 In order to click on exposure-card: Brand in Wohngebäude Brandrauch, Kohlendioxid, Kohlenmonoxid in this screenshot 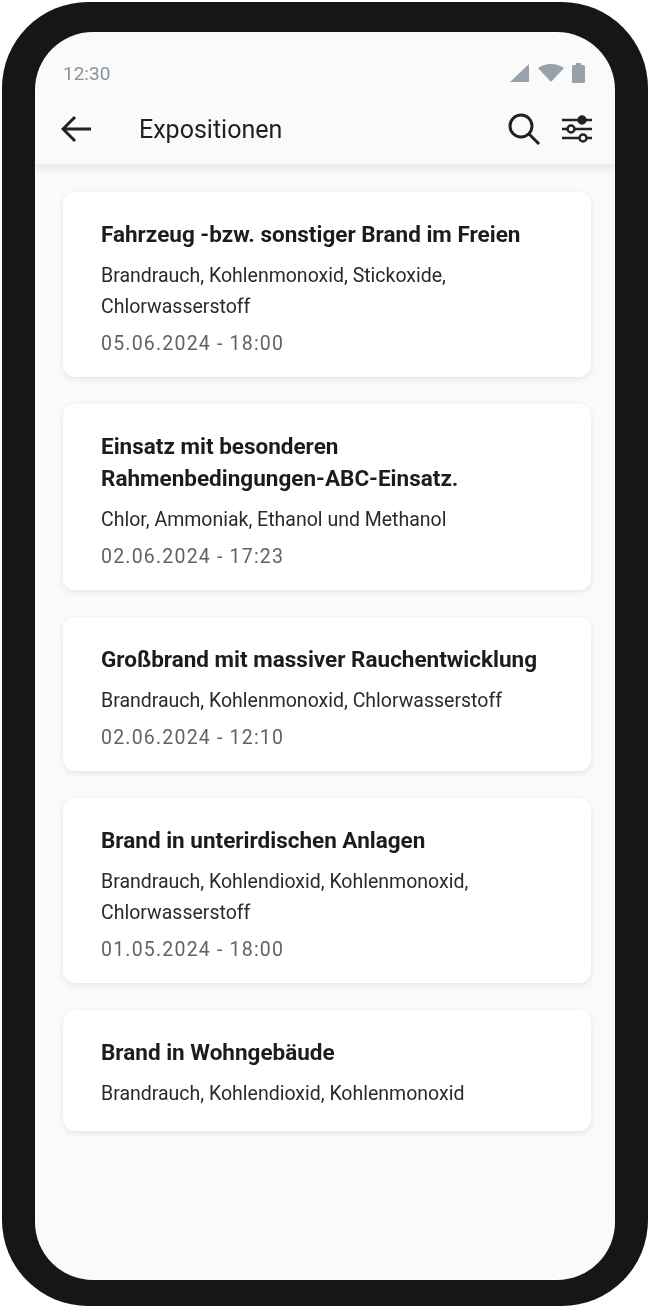, I will do `click(327, 1070)`.